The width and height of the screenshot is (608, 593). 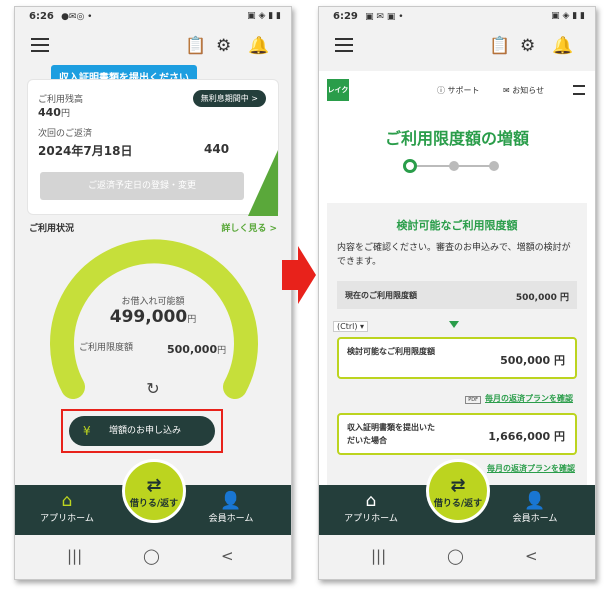 I want to click on income-proof-value: 1,666,000 円, so click(x=526, y=436).